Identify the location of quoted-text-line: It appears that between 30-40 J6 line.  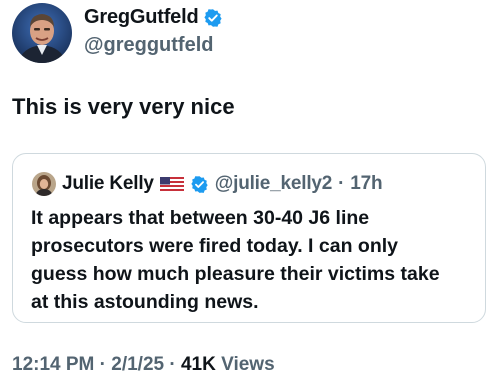
(200, 218).